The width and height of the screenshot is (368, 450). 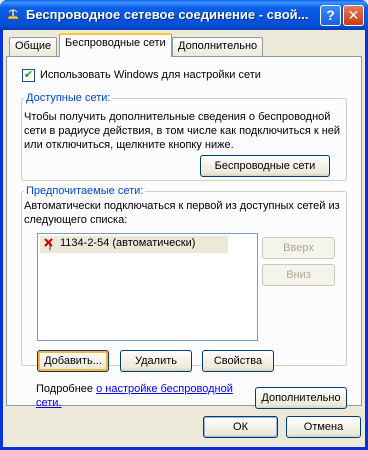 I want to click on network-properties-button: Свойства, so click(x=238, y=361).